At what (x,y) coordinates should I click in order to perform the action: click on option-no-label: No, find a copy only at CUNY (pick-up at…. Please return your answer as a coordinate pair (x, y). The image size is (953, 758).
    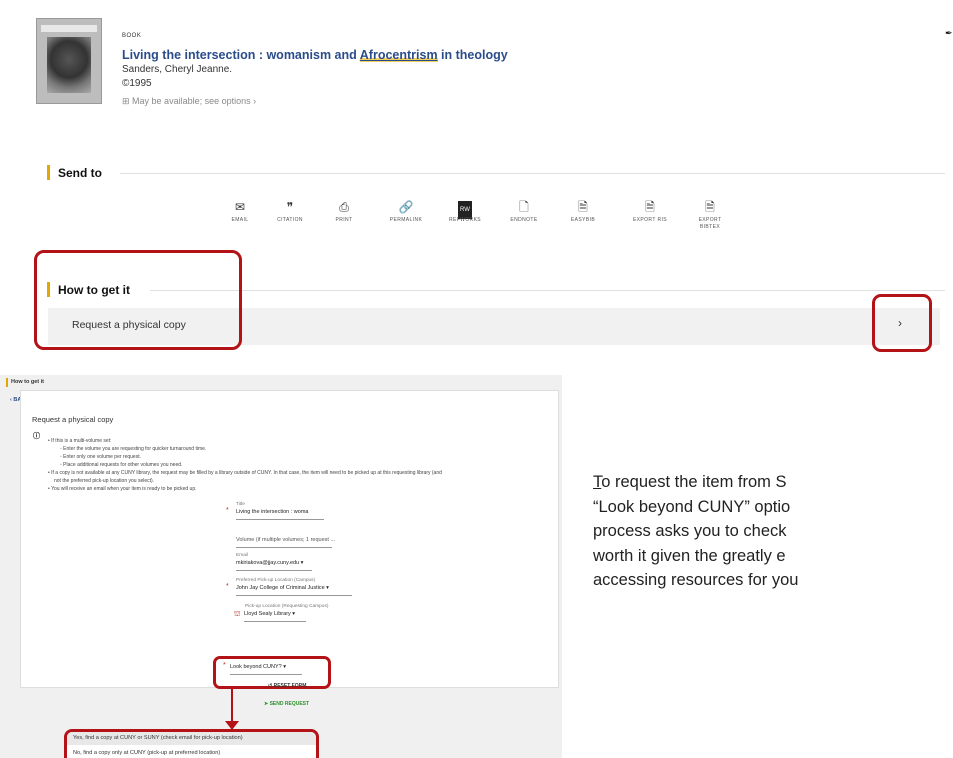
    Looking at the image, I should click on (147, 753).